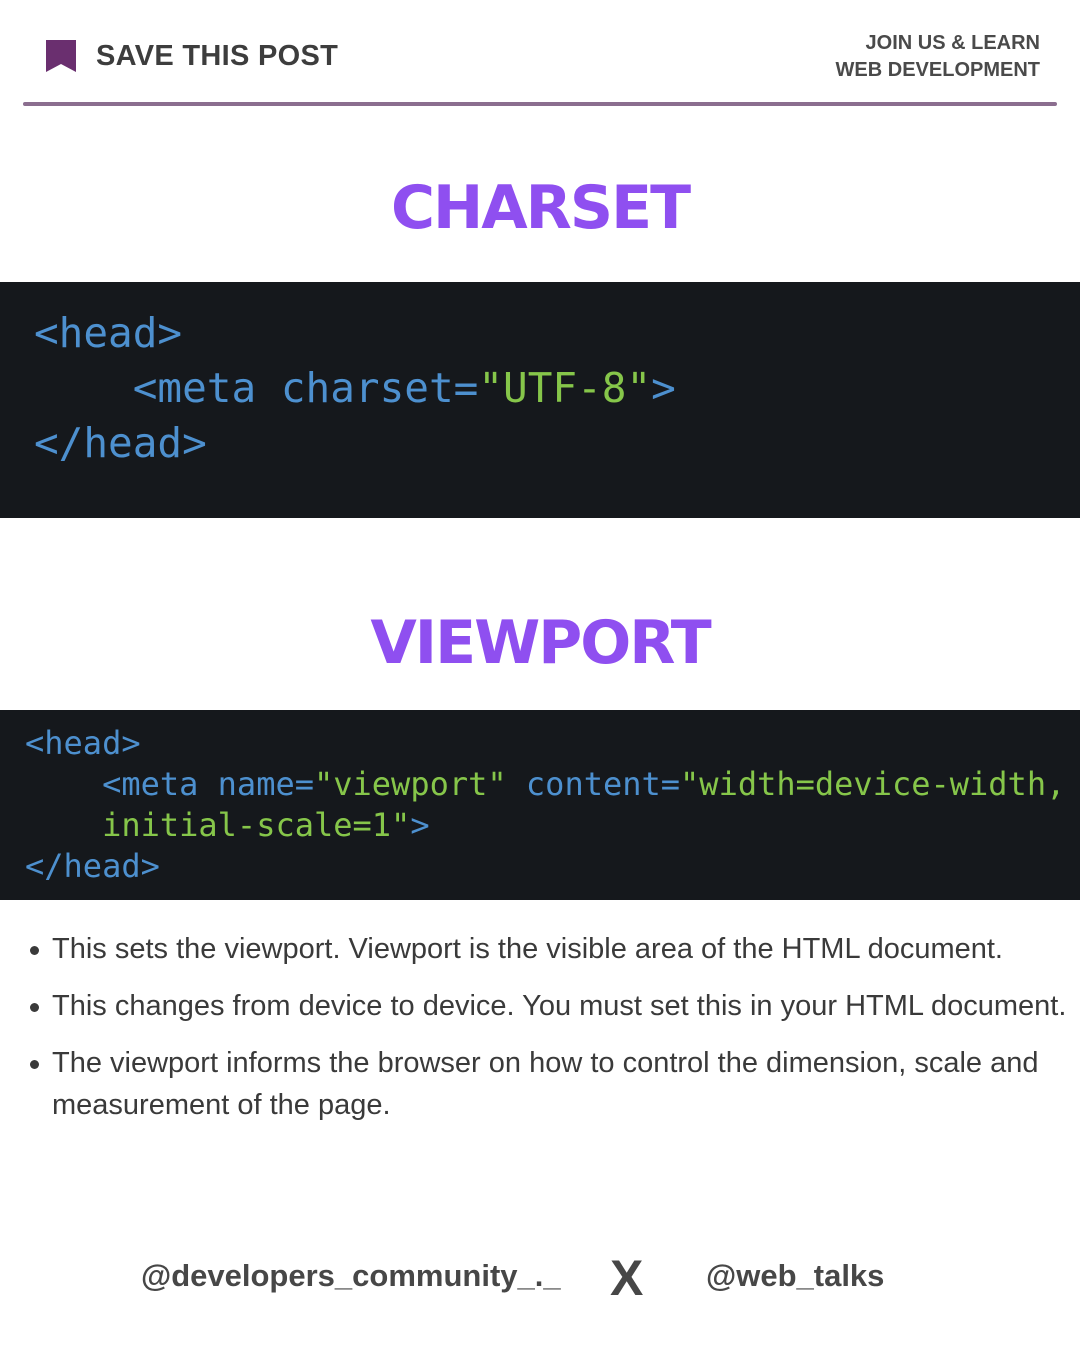  Describe the element at coordinates (937, 70) in the screenshot. I see `join-line-2: WEB DEVELOPMENT` at that location.